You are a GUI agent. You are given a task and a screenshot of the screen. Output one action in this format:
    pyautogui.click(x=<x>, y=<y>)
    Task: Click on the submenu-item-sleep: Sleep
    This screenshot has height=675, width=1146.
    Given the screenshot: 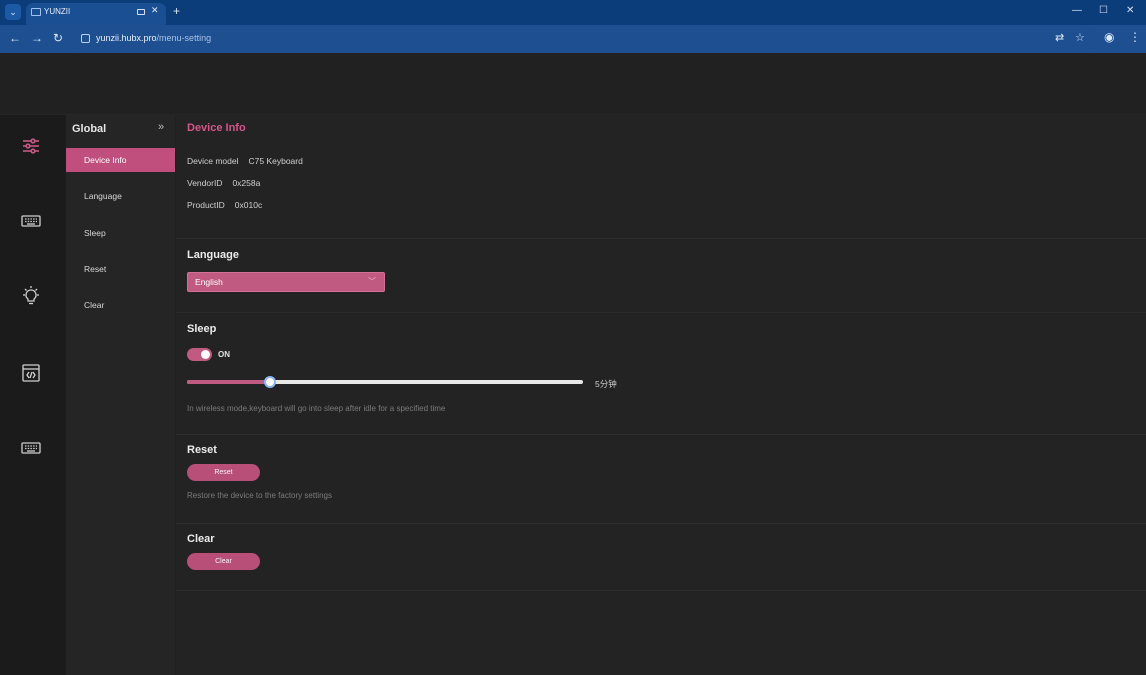 What is the action you would take?
    pyautogui.click(x=120, y=233)
    